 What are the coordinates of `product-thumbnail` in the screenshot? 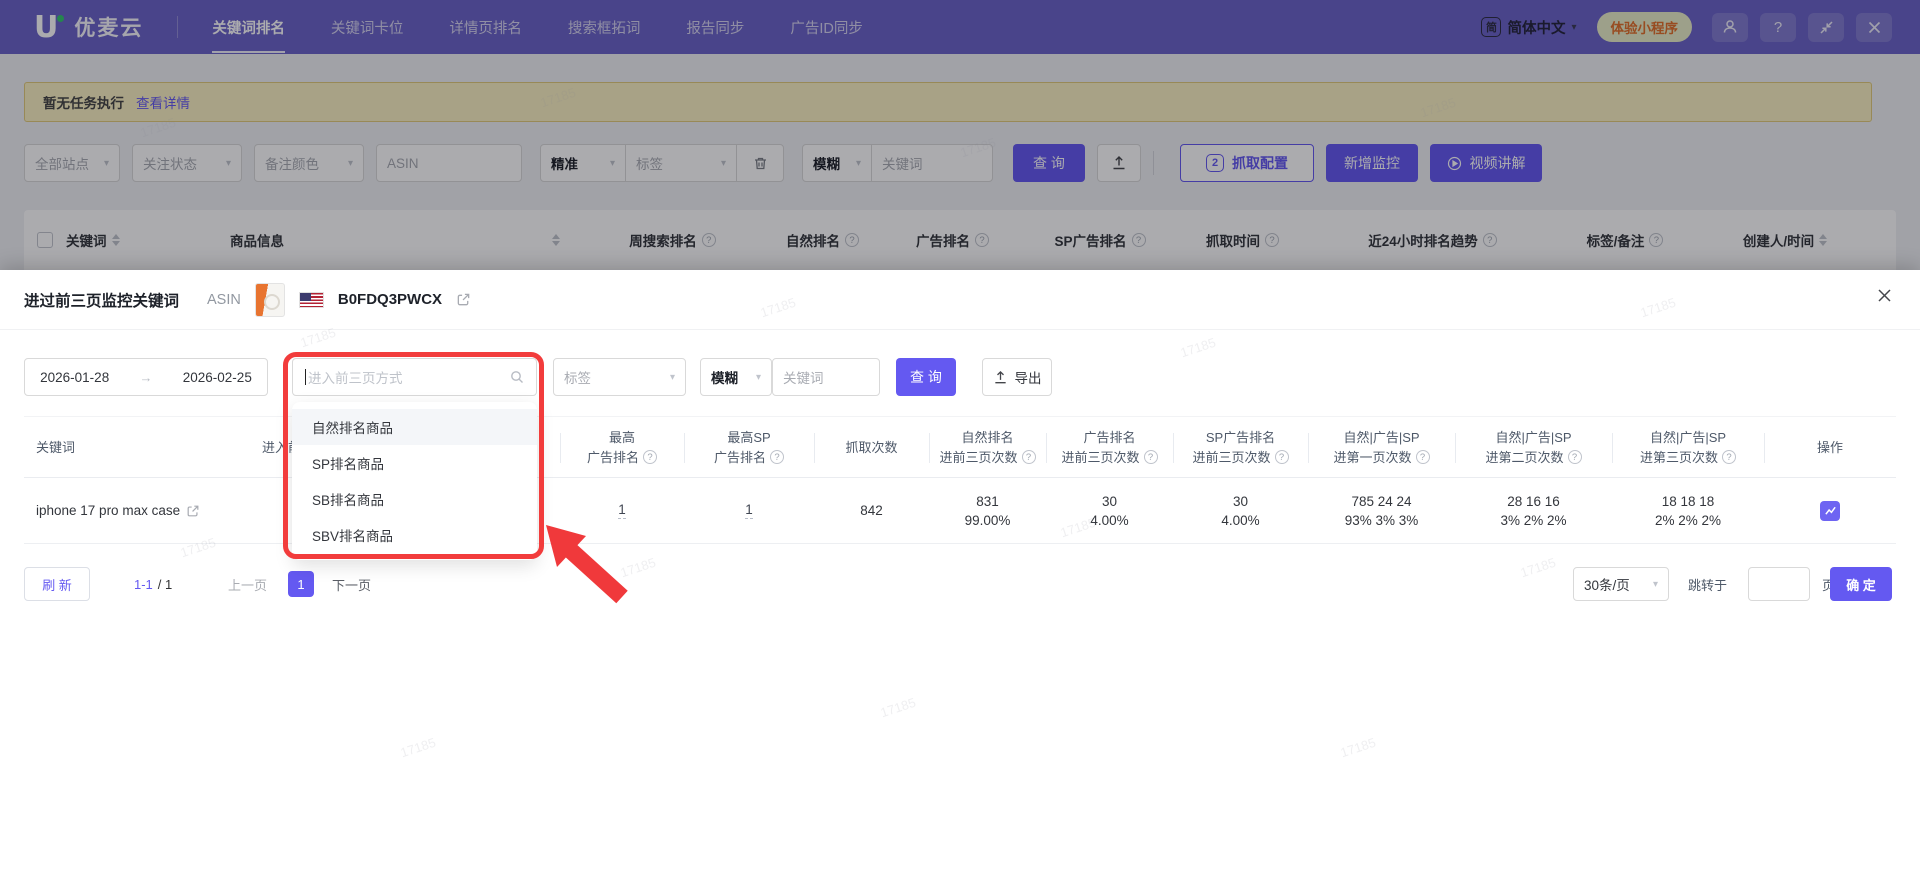 It's located at (269, 299).